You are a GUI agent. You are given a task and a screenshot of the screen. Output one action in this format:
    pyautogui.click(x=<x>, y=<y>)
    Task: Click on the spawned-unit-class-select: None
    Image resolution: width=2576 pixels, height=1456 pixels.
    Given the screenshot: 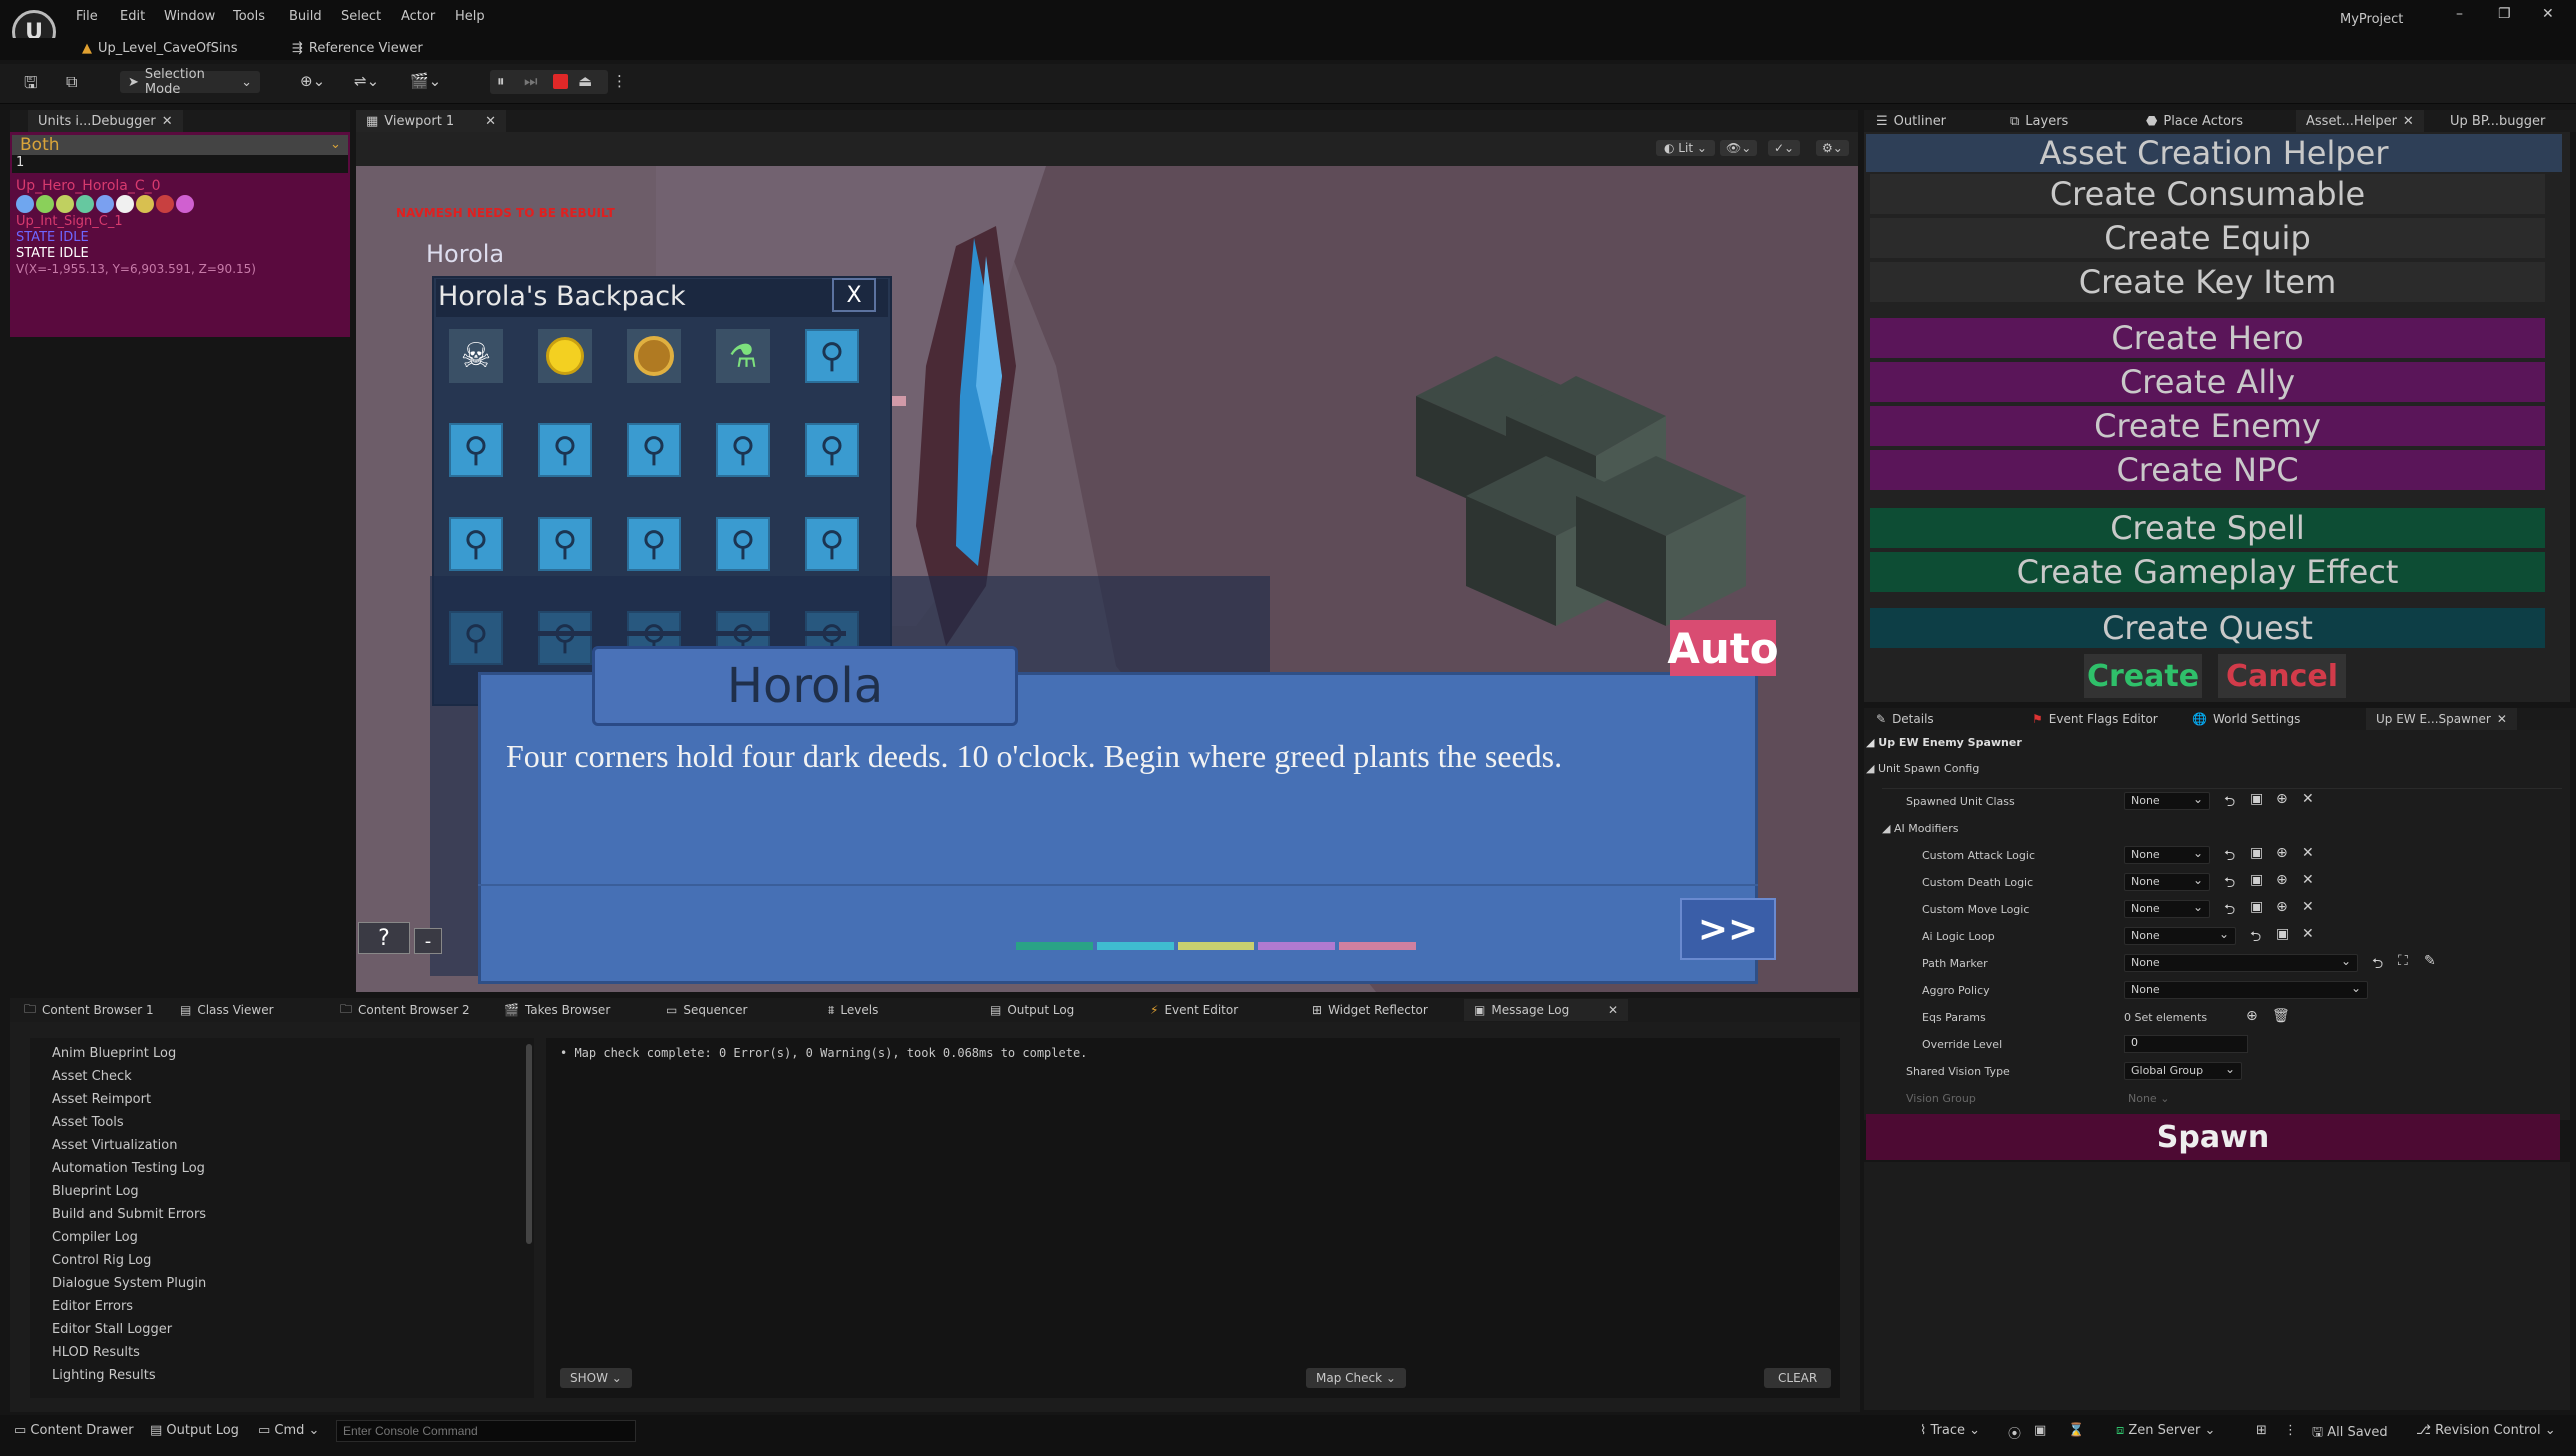 What is the action you would take?
    pyautogui.click(x=2167, y=800)
    